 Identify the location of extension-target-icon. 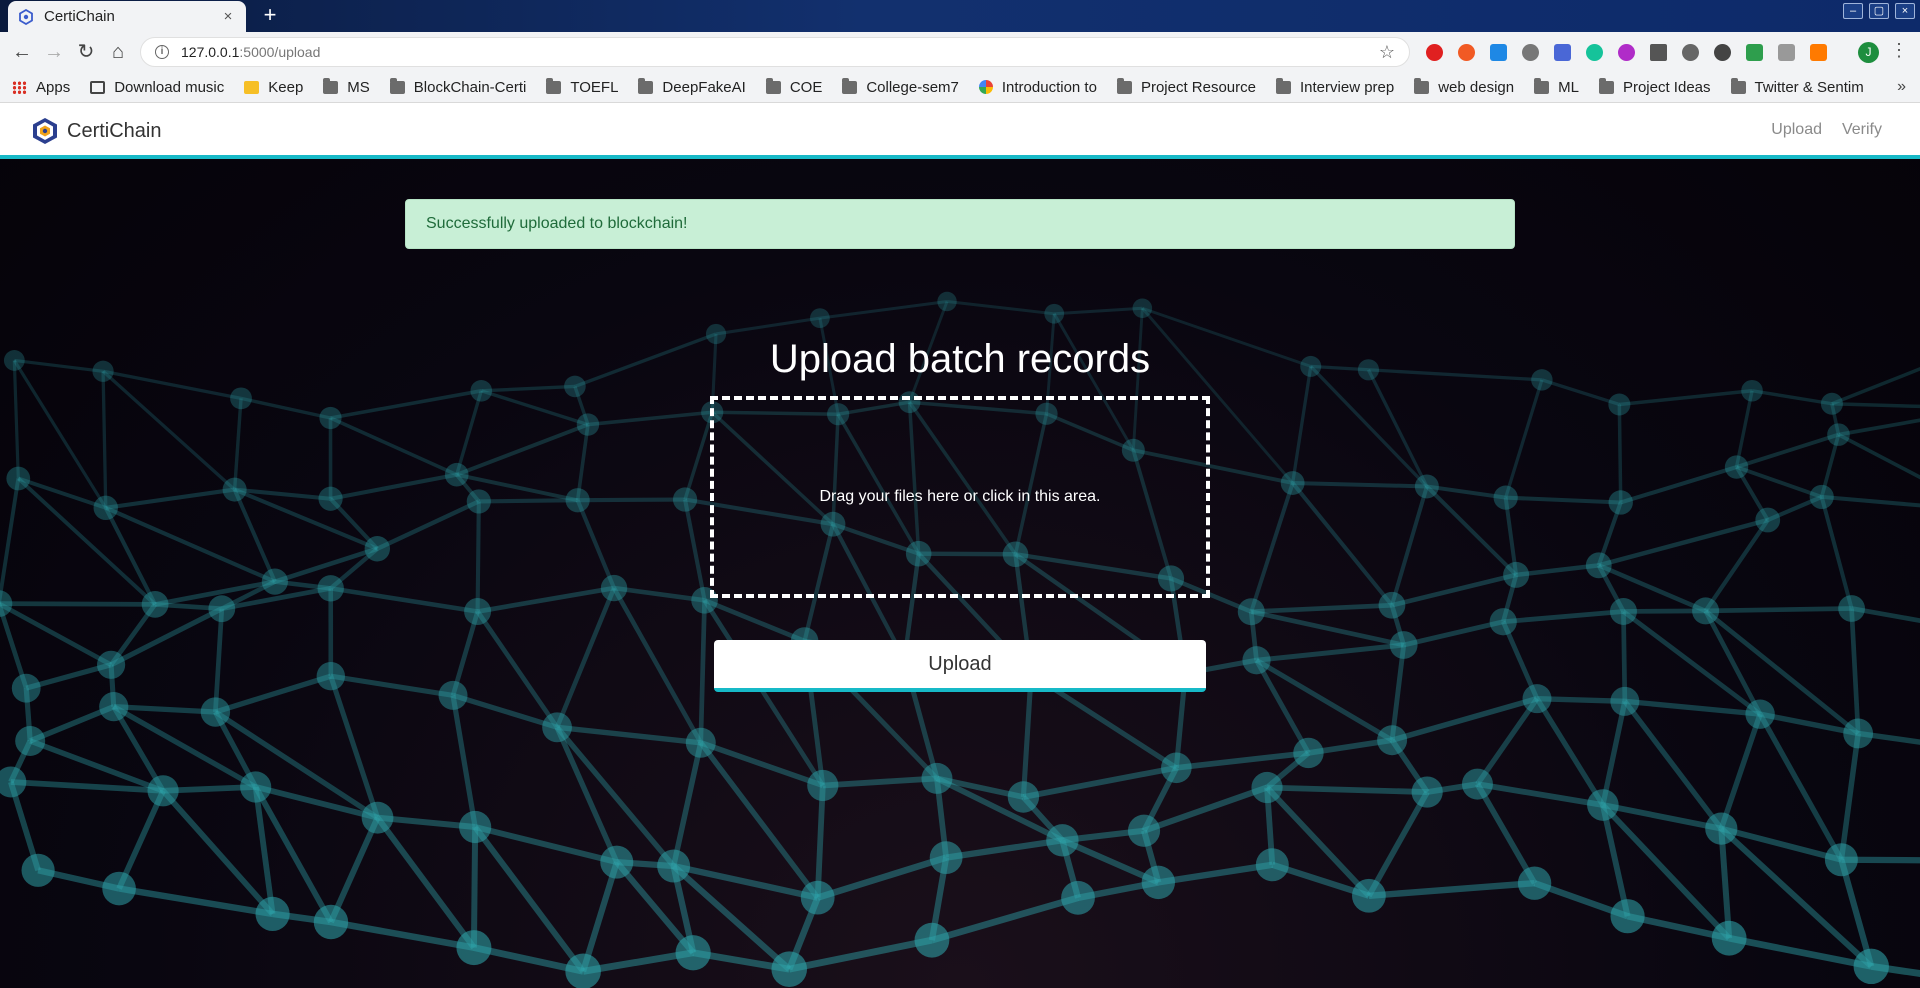
(1722, 52).